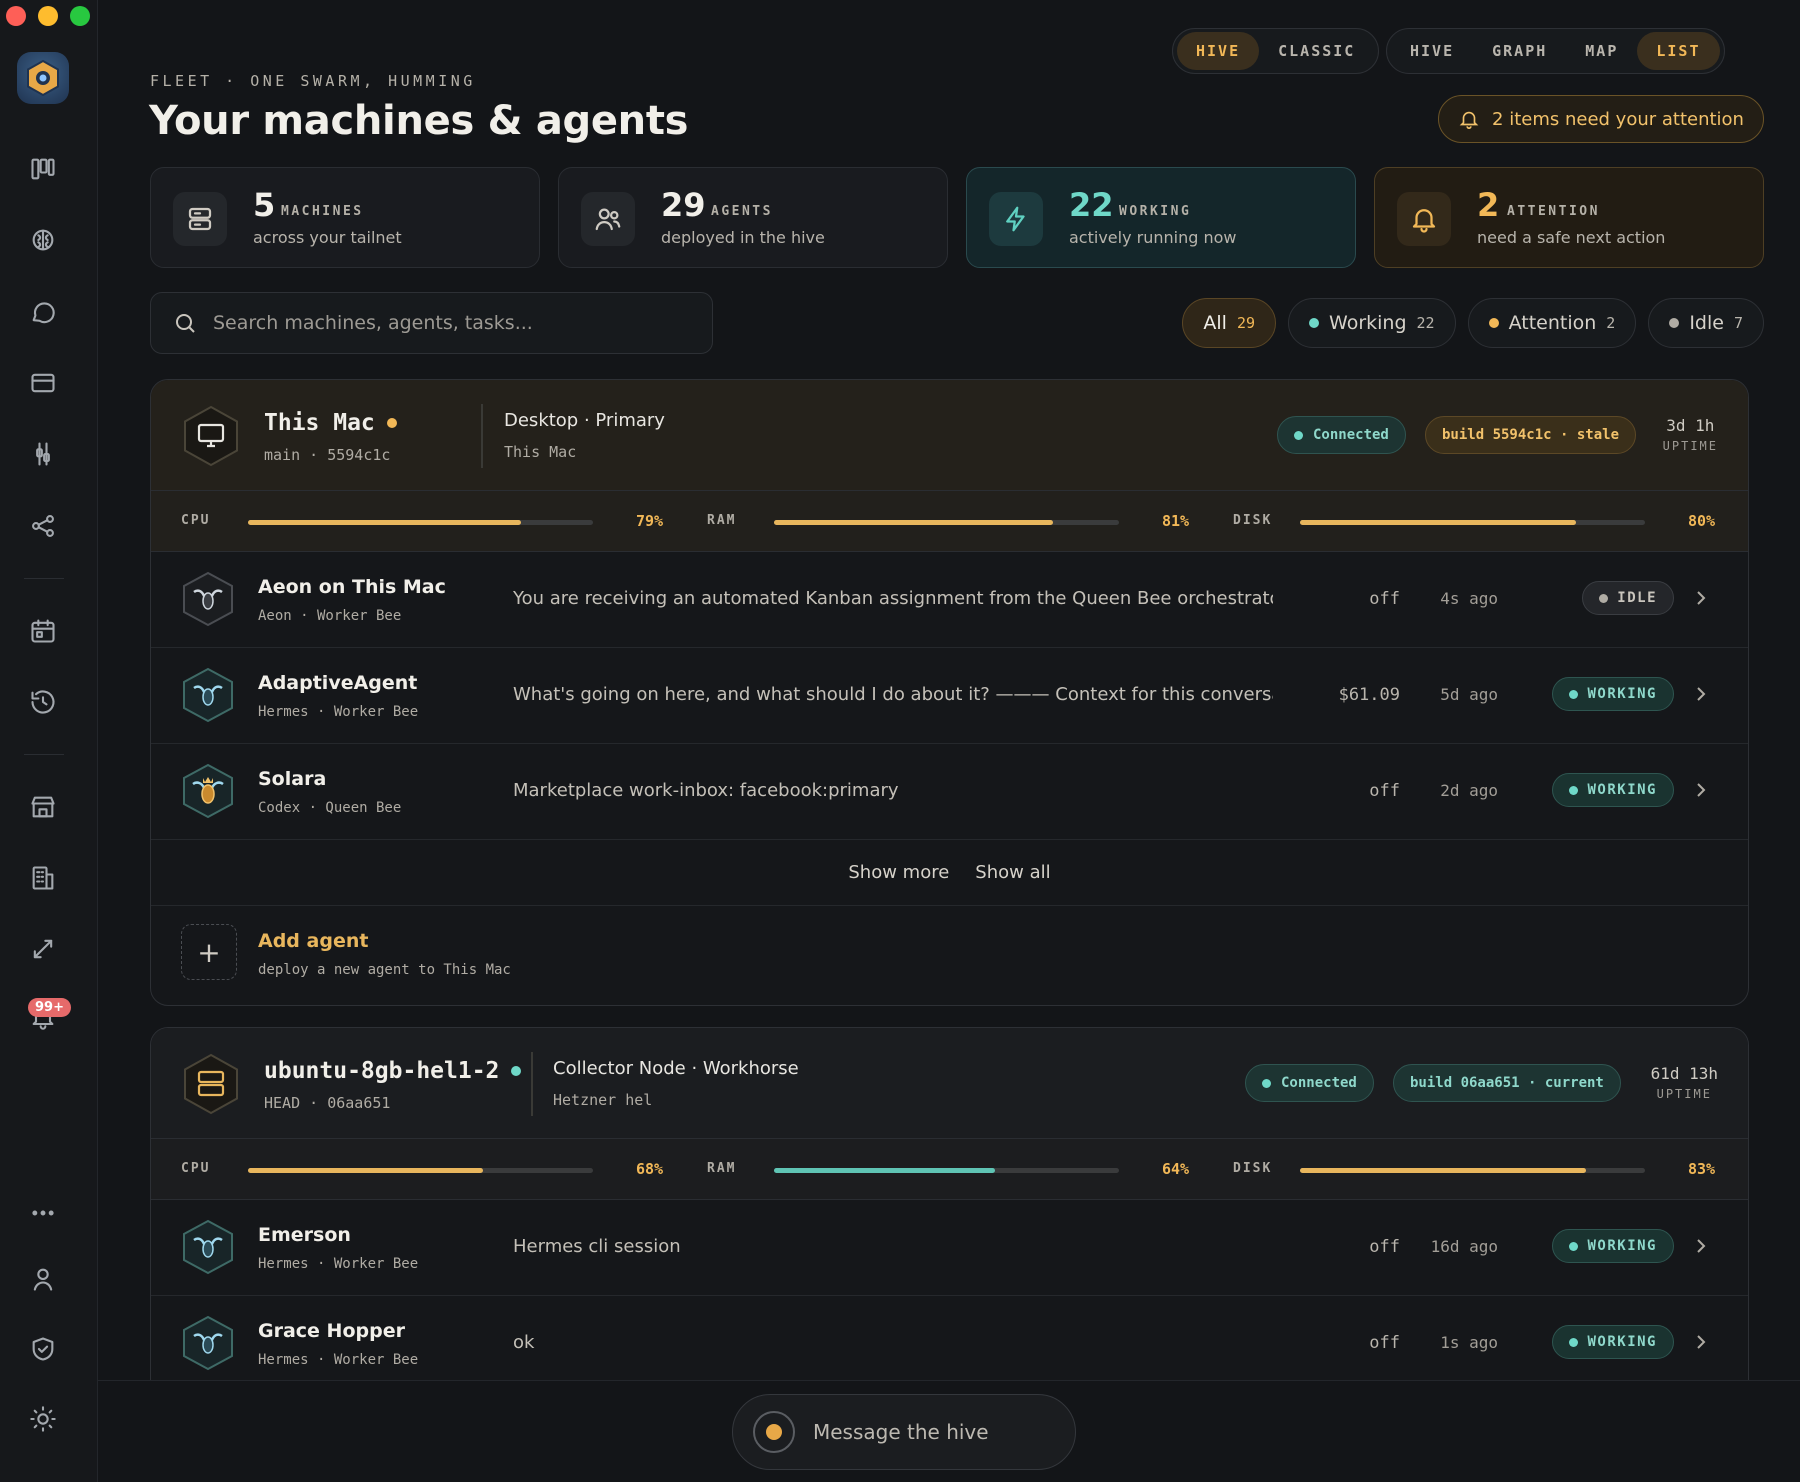 The width and height of the screenshot is (1800, 1482). What do you see at coordinates (43, 526) in the screenshot?
I see `share-icon` at bounding box center [43, 526].